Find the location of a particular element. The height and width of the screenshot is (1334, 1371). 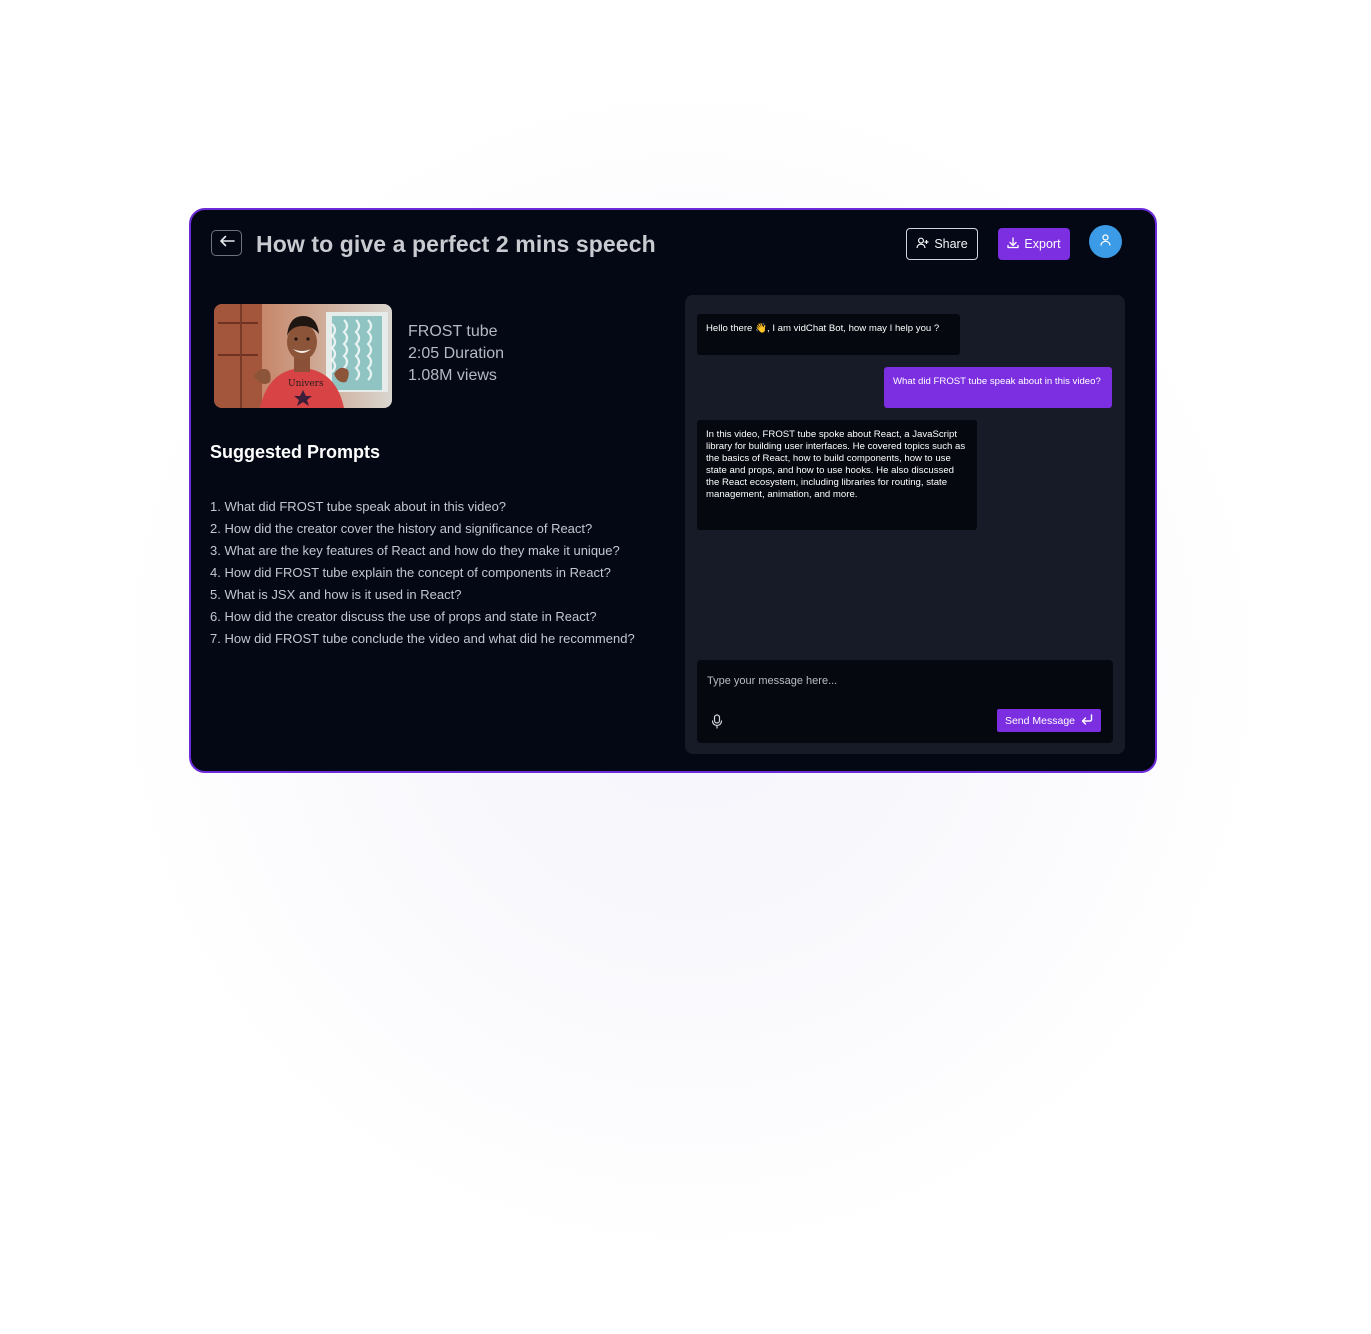

video-meta: FROST tube 2:05 Duration 1.08M views is located at coordinates (456, 354).